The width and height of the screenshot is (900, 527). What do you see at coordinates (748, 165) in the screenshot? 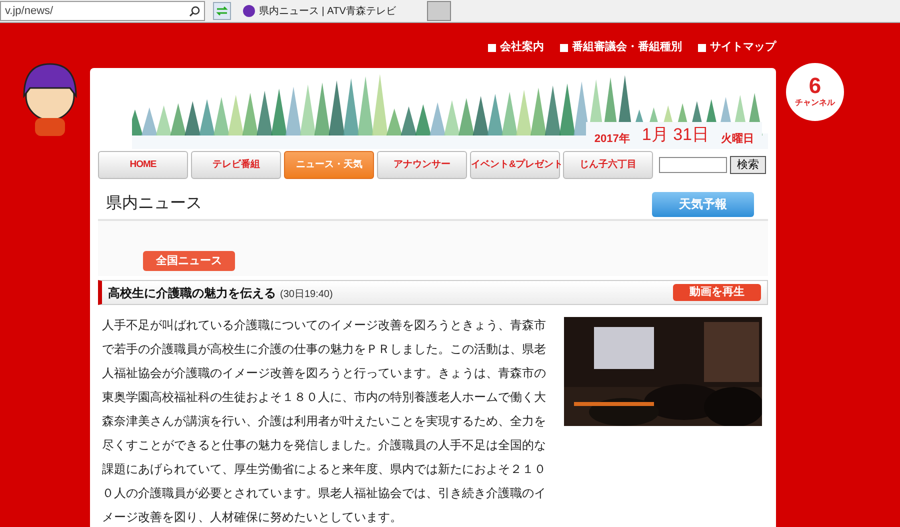
I see `search-button: 検索` at bounding box center [748, 165].